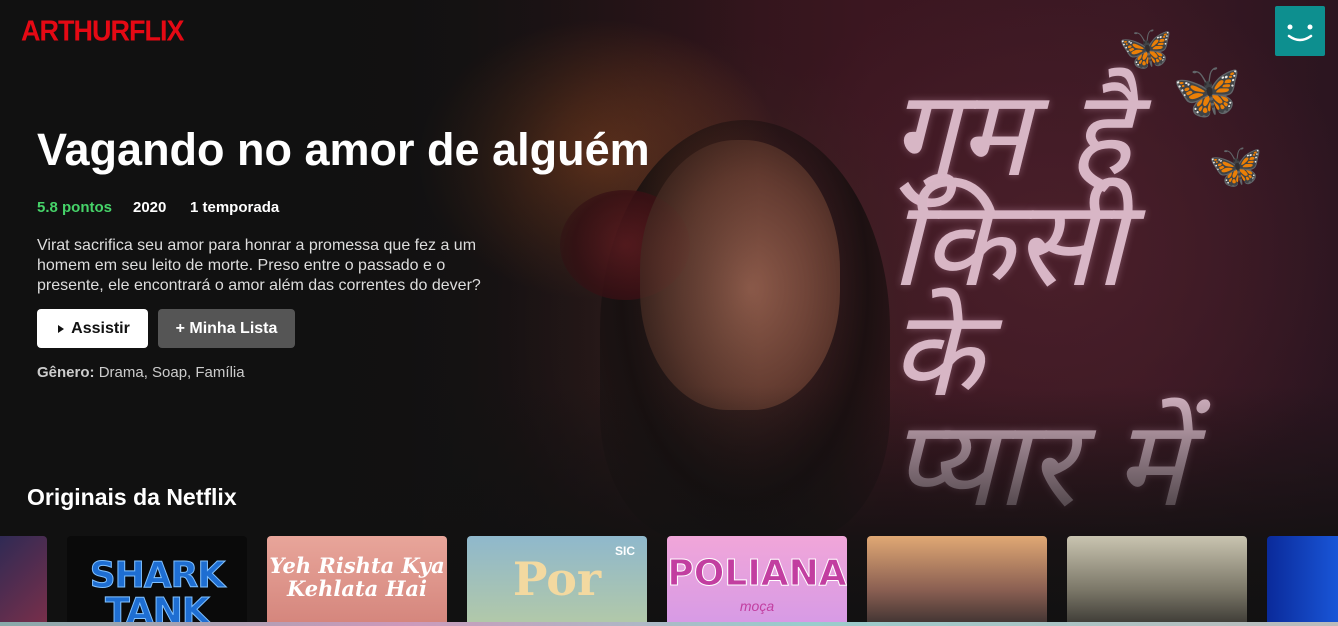 This screenshot has height=626, width=1338. I want to click on row-title: Originais da Netflix, so click(132, 497).